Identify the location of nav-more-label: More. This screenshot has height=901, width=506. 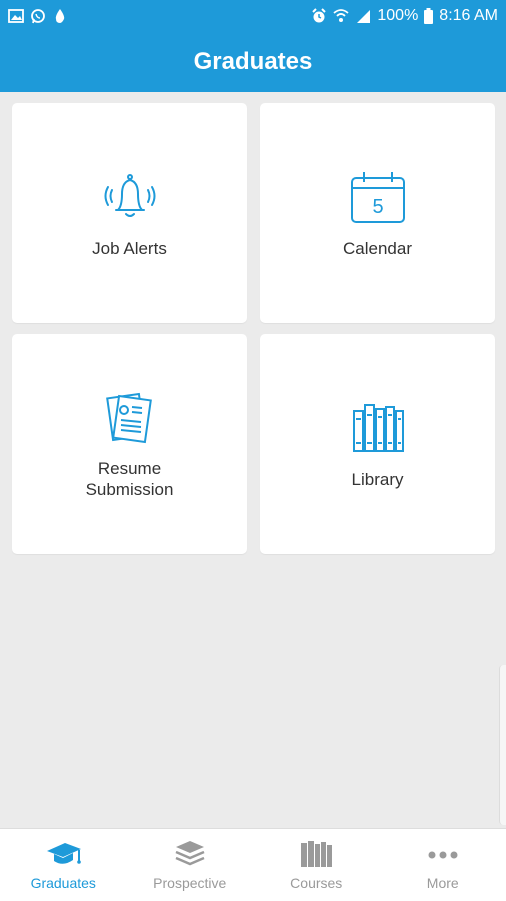
(443, 883).